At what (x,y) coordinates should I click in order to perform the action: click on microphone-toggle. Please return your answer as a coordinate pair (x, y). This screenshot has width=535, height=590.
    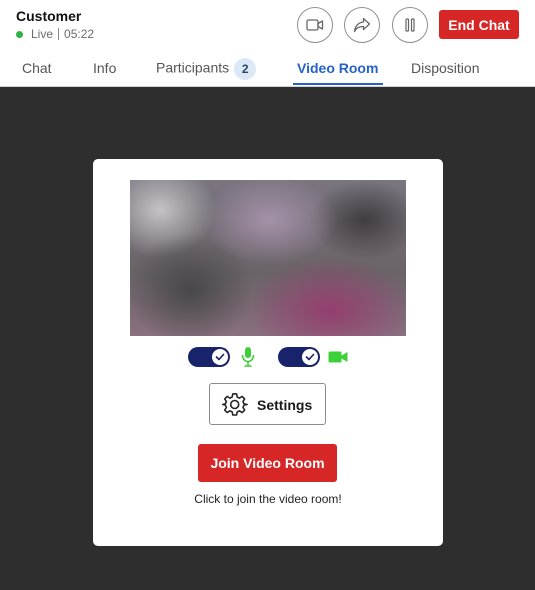
    Looking at the image, I should click on (209, 357).